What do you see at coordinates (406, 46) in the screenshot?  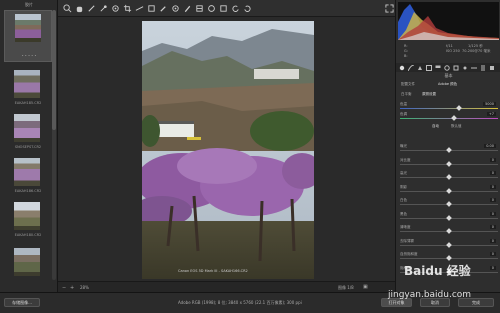 I see `readout-r: R:` at bounding box center [406, 46].